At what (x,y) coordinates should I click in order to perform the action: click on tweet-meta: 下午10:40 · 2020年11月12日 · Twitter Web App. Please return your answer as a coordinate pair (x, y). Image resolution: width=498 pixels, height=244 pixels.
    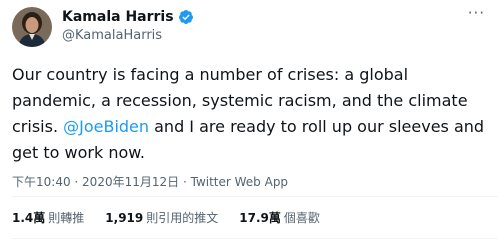
    Looking at the image, I should click on (150, 181).